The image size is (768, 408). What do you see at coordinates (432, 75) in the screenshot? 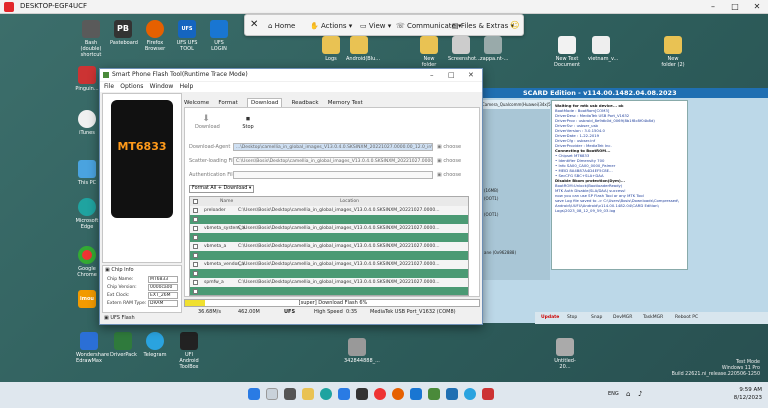
I see `sp-minimize-button: –` at bounding box center [432, 75].